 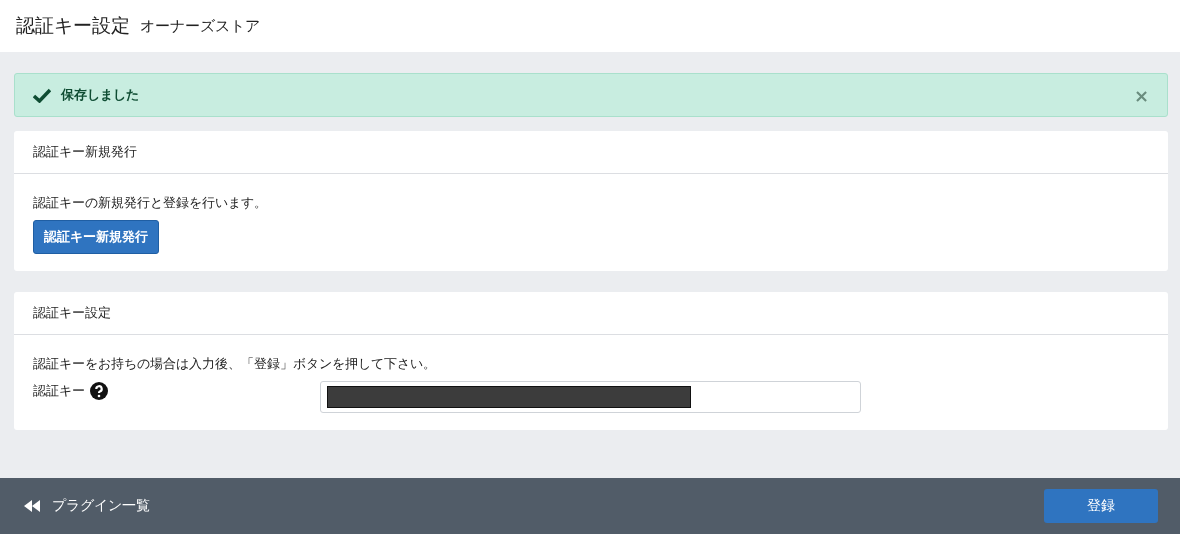 I want to click on page-title: 認証キー設定, so click(x=73, y=25).